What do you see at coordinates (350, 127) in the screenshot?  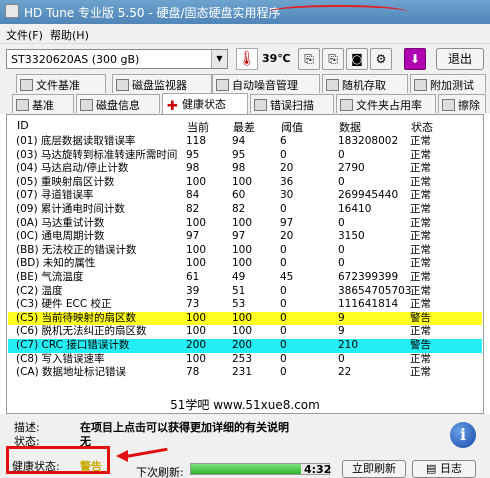 I see `column-header-data: 数据` at bounding box center [350, 127].